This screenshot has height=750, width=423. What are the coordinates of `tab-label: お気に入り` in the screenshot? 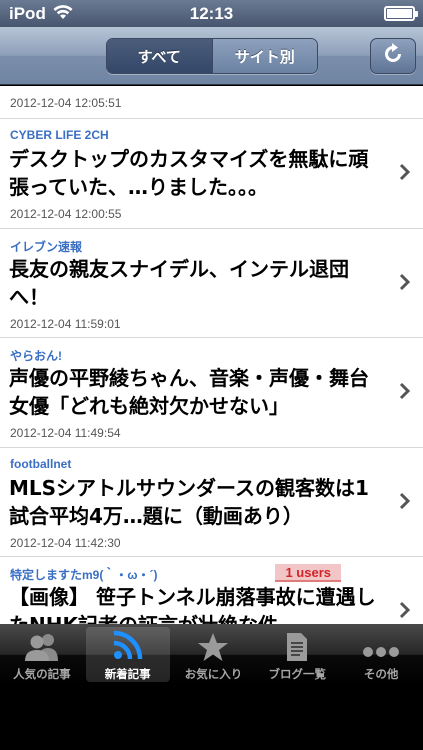 It's located at (213, 674).